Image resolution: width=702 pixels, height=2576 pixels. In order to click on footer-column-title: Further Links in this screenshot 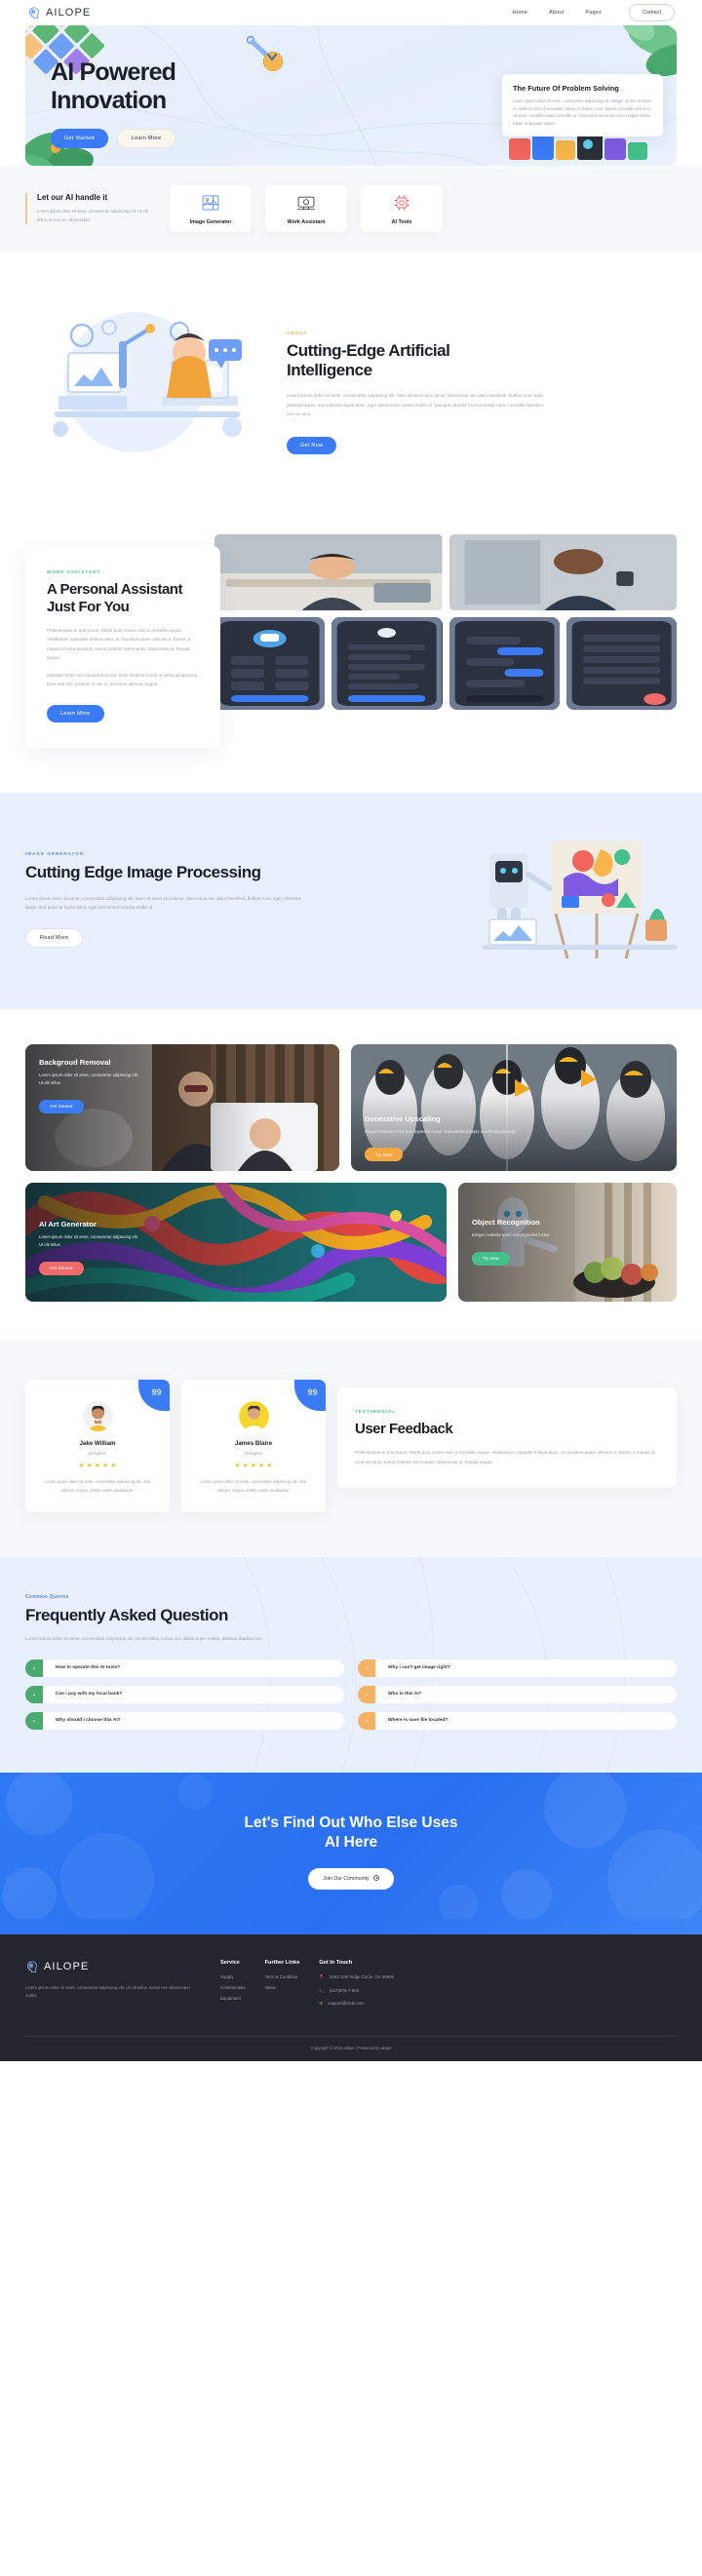, I will do `click(282, 1962)`.